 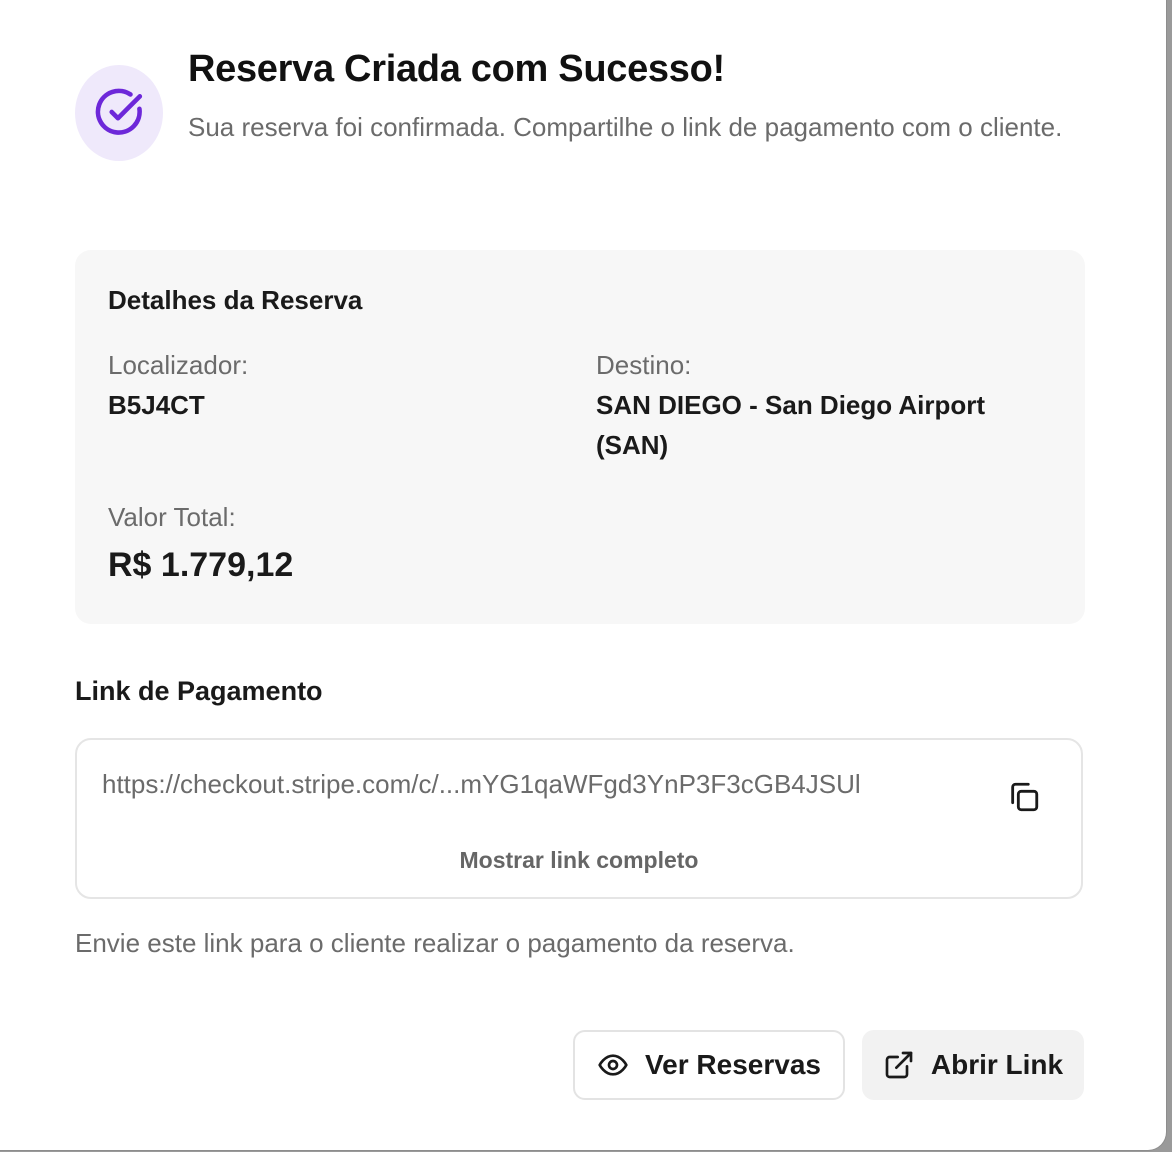 What do you see at coordinates (613, 1065) in the screenshot?
I see `eye-icon` at bounding box center [613, 1065].